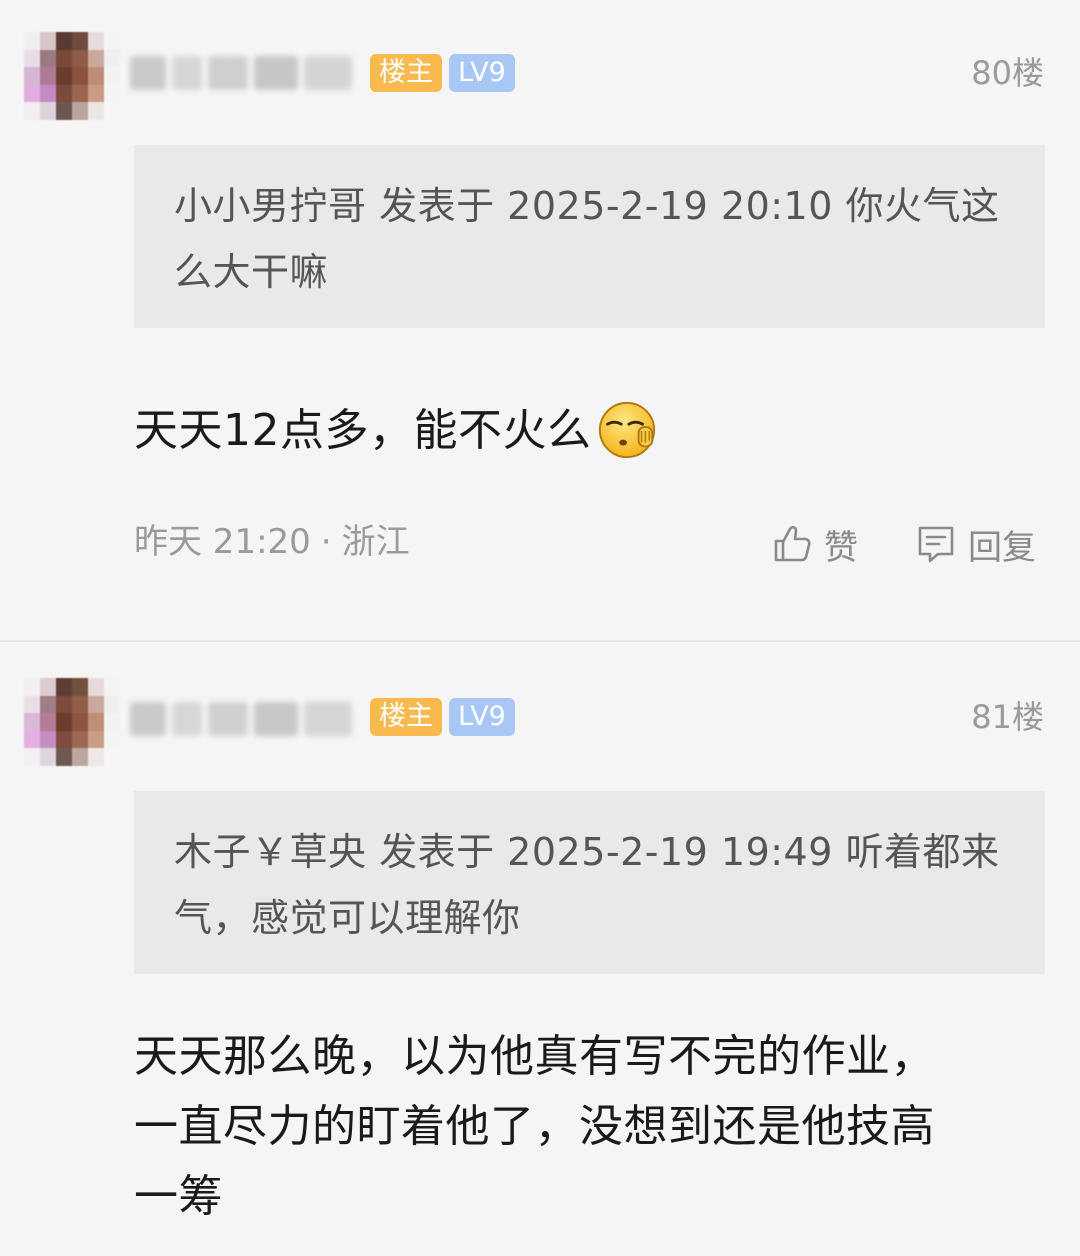  I want to click on squinting-emoji-icon, so click(626, 430).